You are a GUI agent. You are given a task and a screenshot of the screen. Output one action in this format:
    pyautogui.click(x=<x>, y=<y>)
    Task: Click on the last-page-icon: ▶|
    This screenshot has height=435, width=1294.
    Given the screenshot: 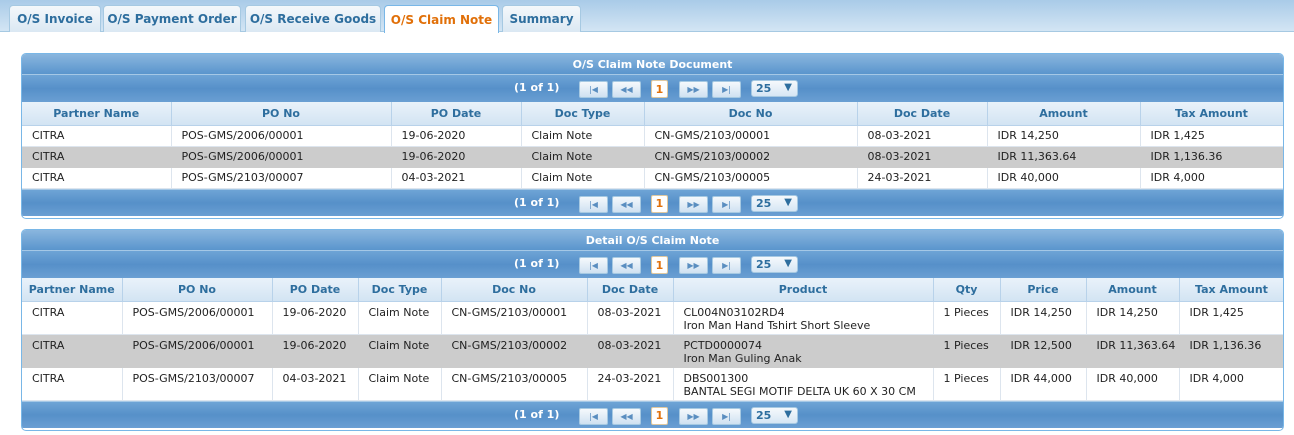 What is the action you would take?
    pyautogui.click(x=726, y=204)
    